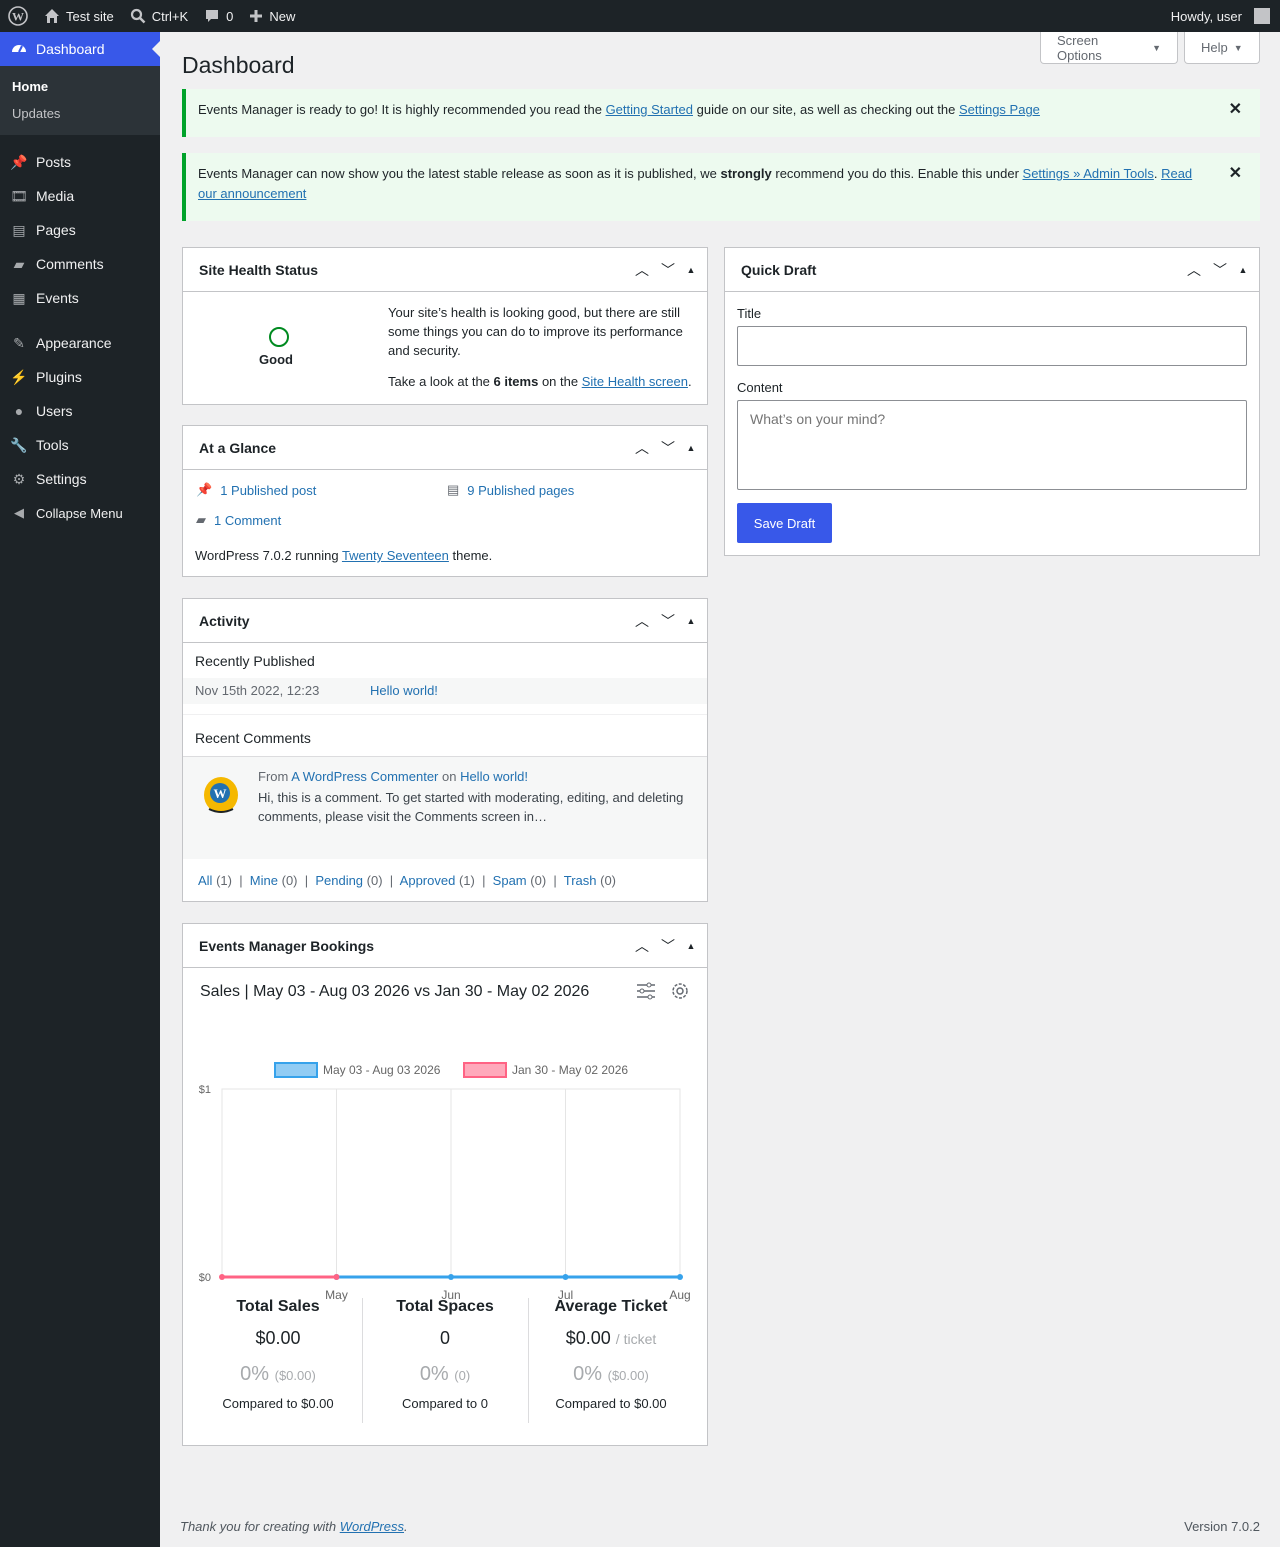  Describe the element at coordinates (80, 264) in the screenshot. I see `menu-comments: ▰ Comments` at that location.